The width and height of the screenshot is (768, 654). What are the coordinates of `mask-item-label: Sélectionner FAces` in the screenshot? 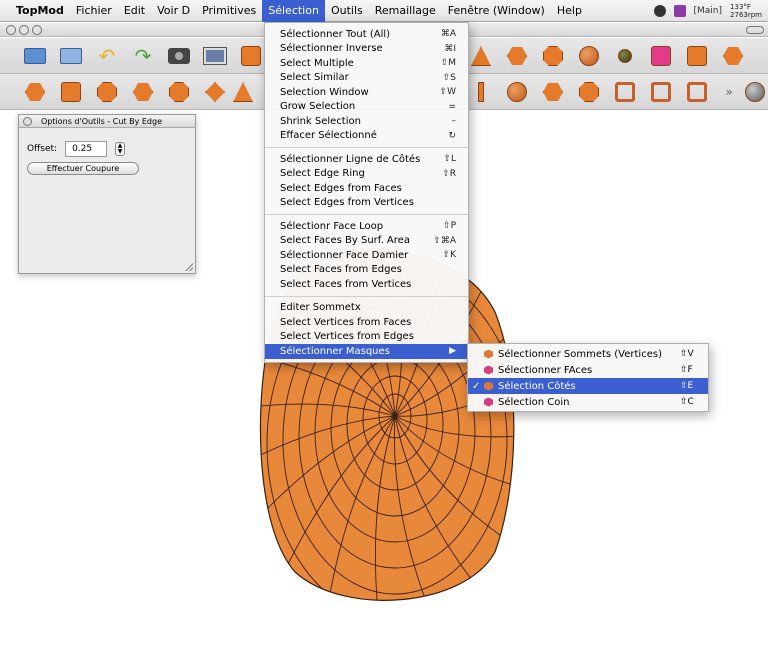 It's located at (545, 370).